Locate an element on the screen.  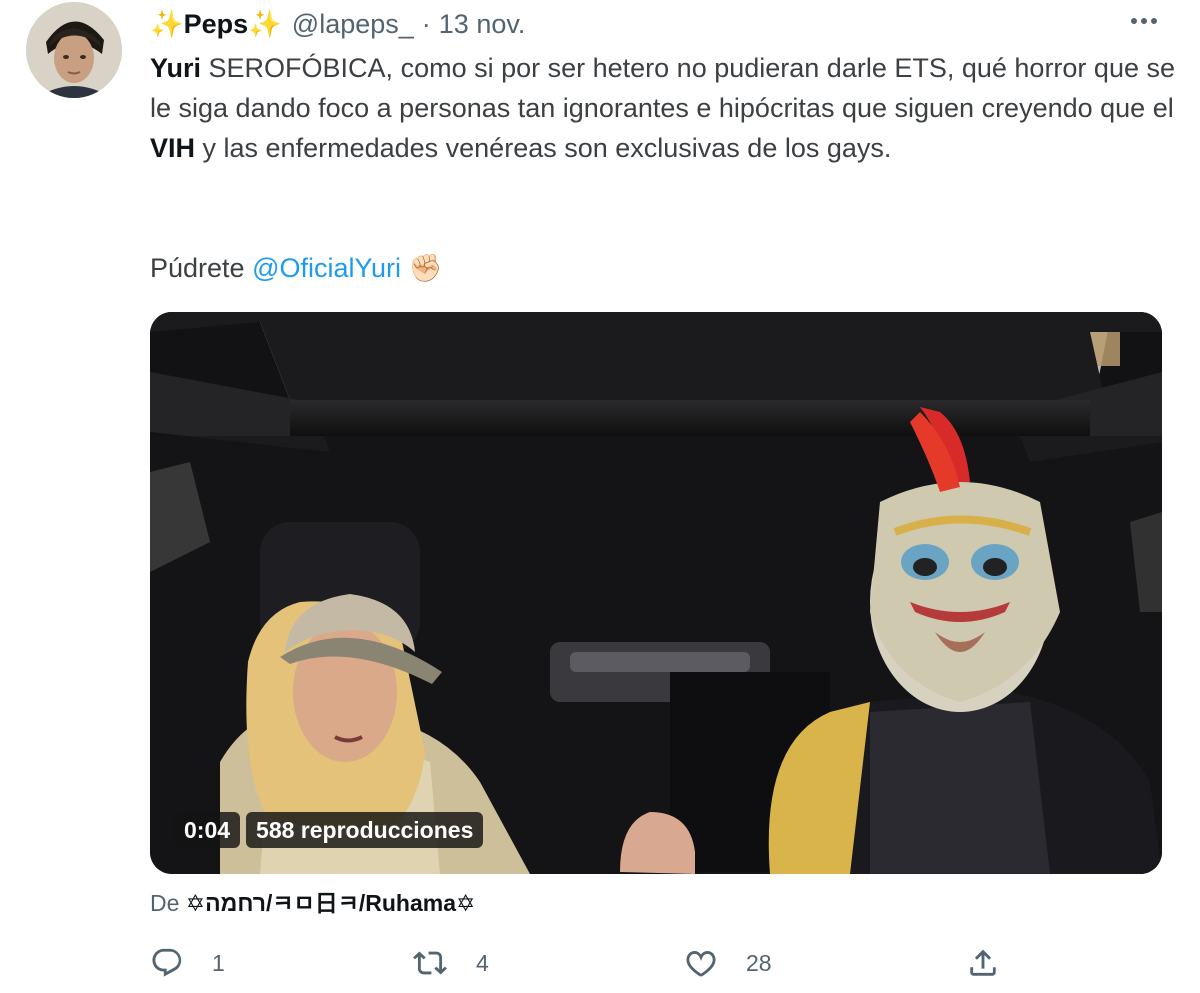
reply-button: 1 is located at coordinates (187, 963).